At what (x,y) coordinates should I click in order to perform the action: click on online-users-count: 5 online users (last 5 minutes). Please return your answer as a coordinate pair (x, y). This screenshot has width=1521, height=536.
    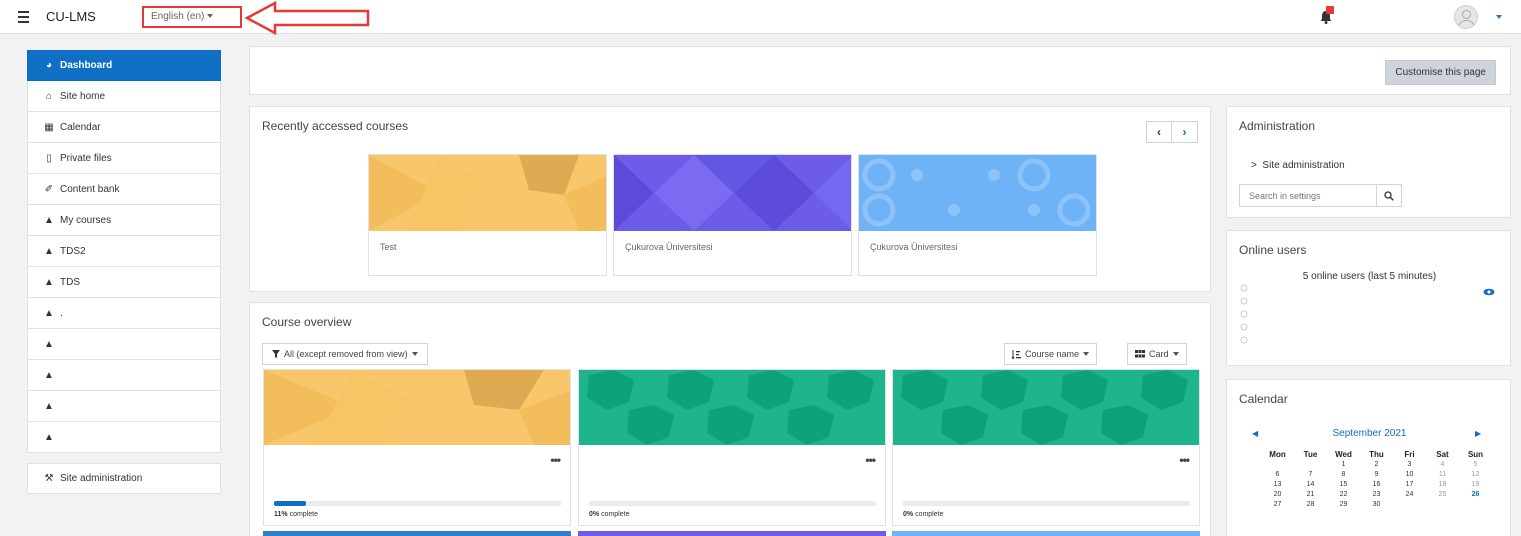
    Looking at the image, I should click on (1369, 276).